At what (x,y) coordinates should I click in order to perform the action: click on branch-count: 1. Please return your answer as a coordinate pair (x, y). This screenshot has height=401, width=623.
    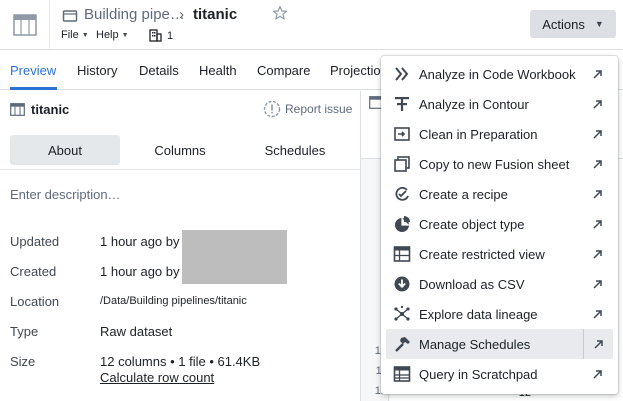
    Looking at the image, I should click on (170, 35).